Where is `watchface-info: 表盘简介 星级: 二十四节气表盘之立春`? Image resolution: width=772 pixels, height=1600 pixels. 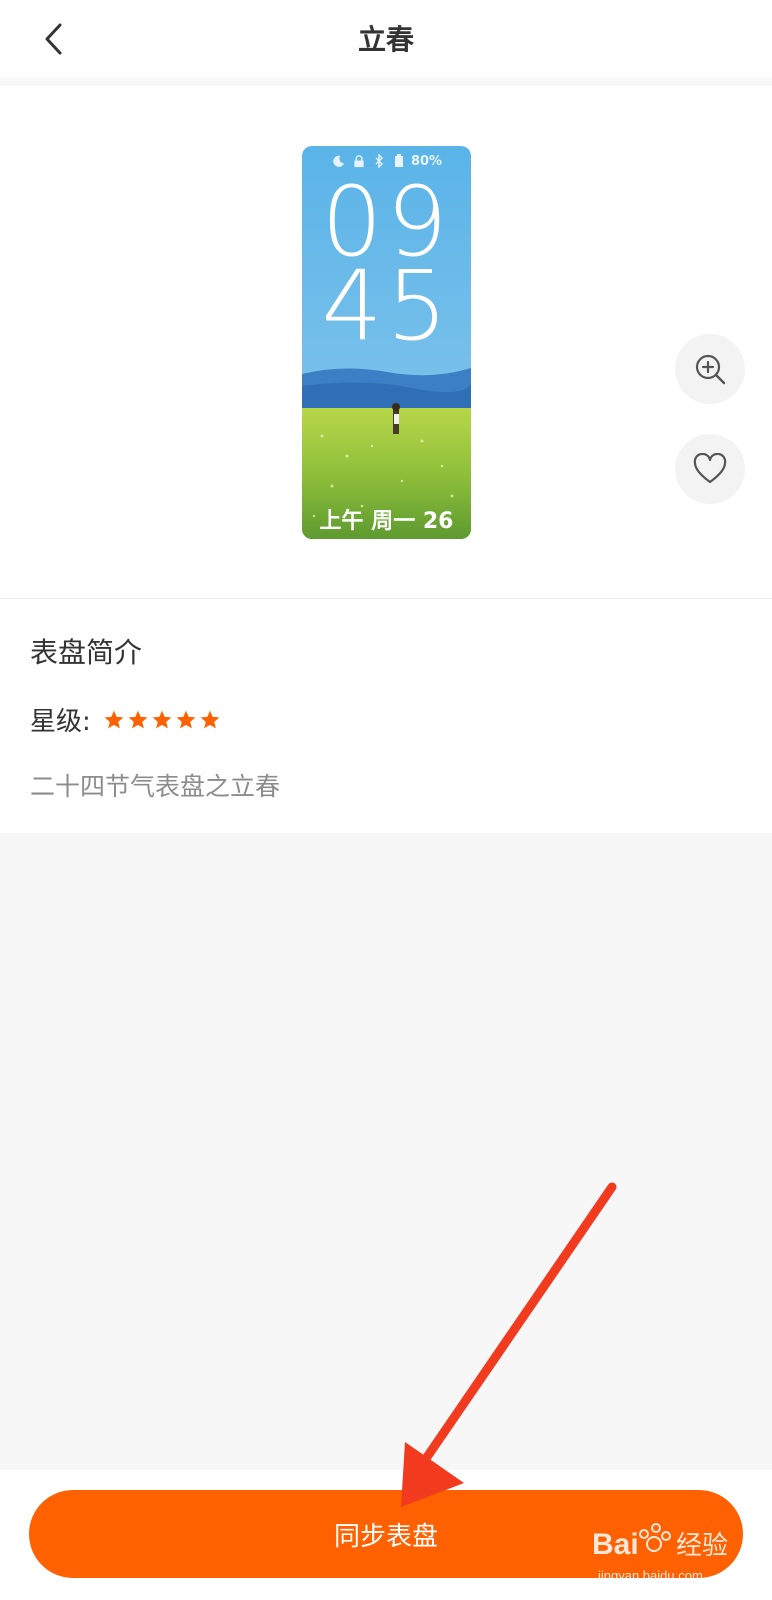
watchface-info: 表盘简介 星级: 二十四节气表盘之立春 is located at coordinates (386, 716).